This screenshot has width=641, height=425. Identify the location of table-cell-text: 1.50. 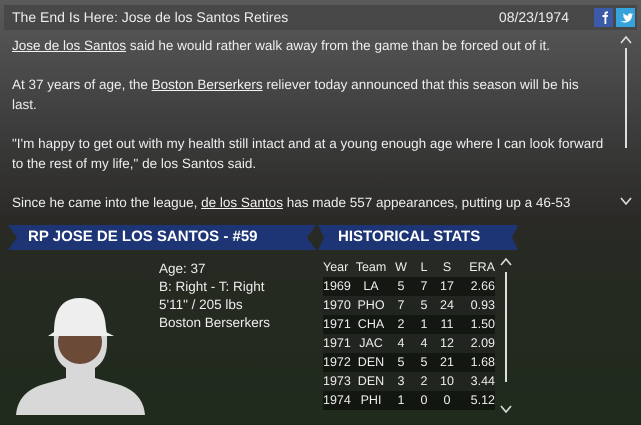
(482, 325).